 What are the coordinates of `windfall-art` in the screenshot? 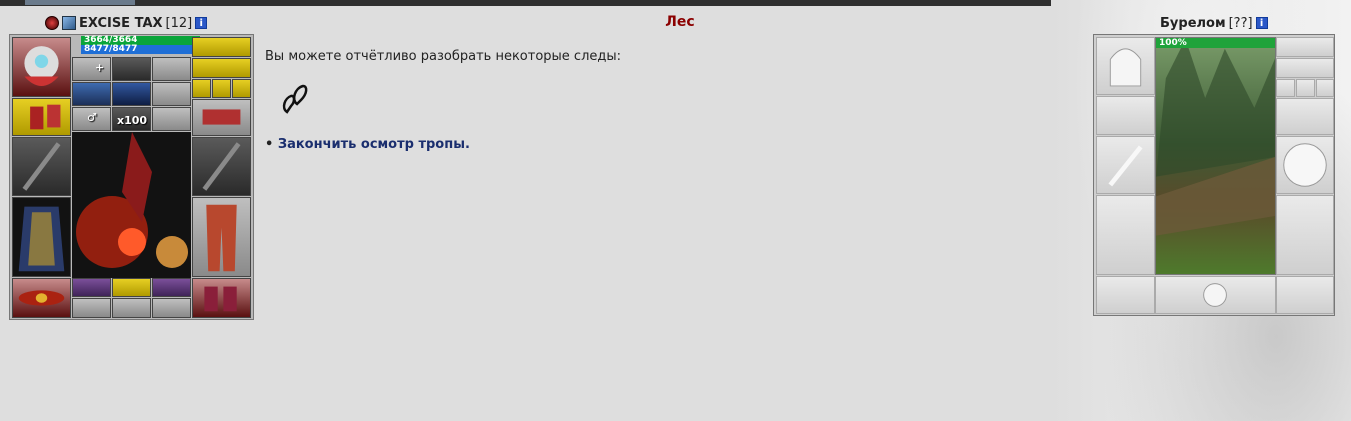 It's located at (1215, 137).